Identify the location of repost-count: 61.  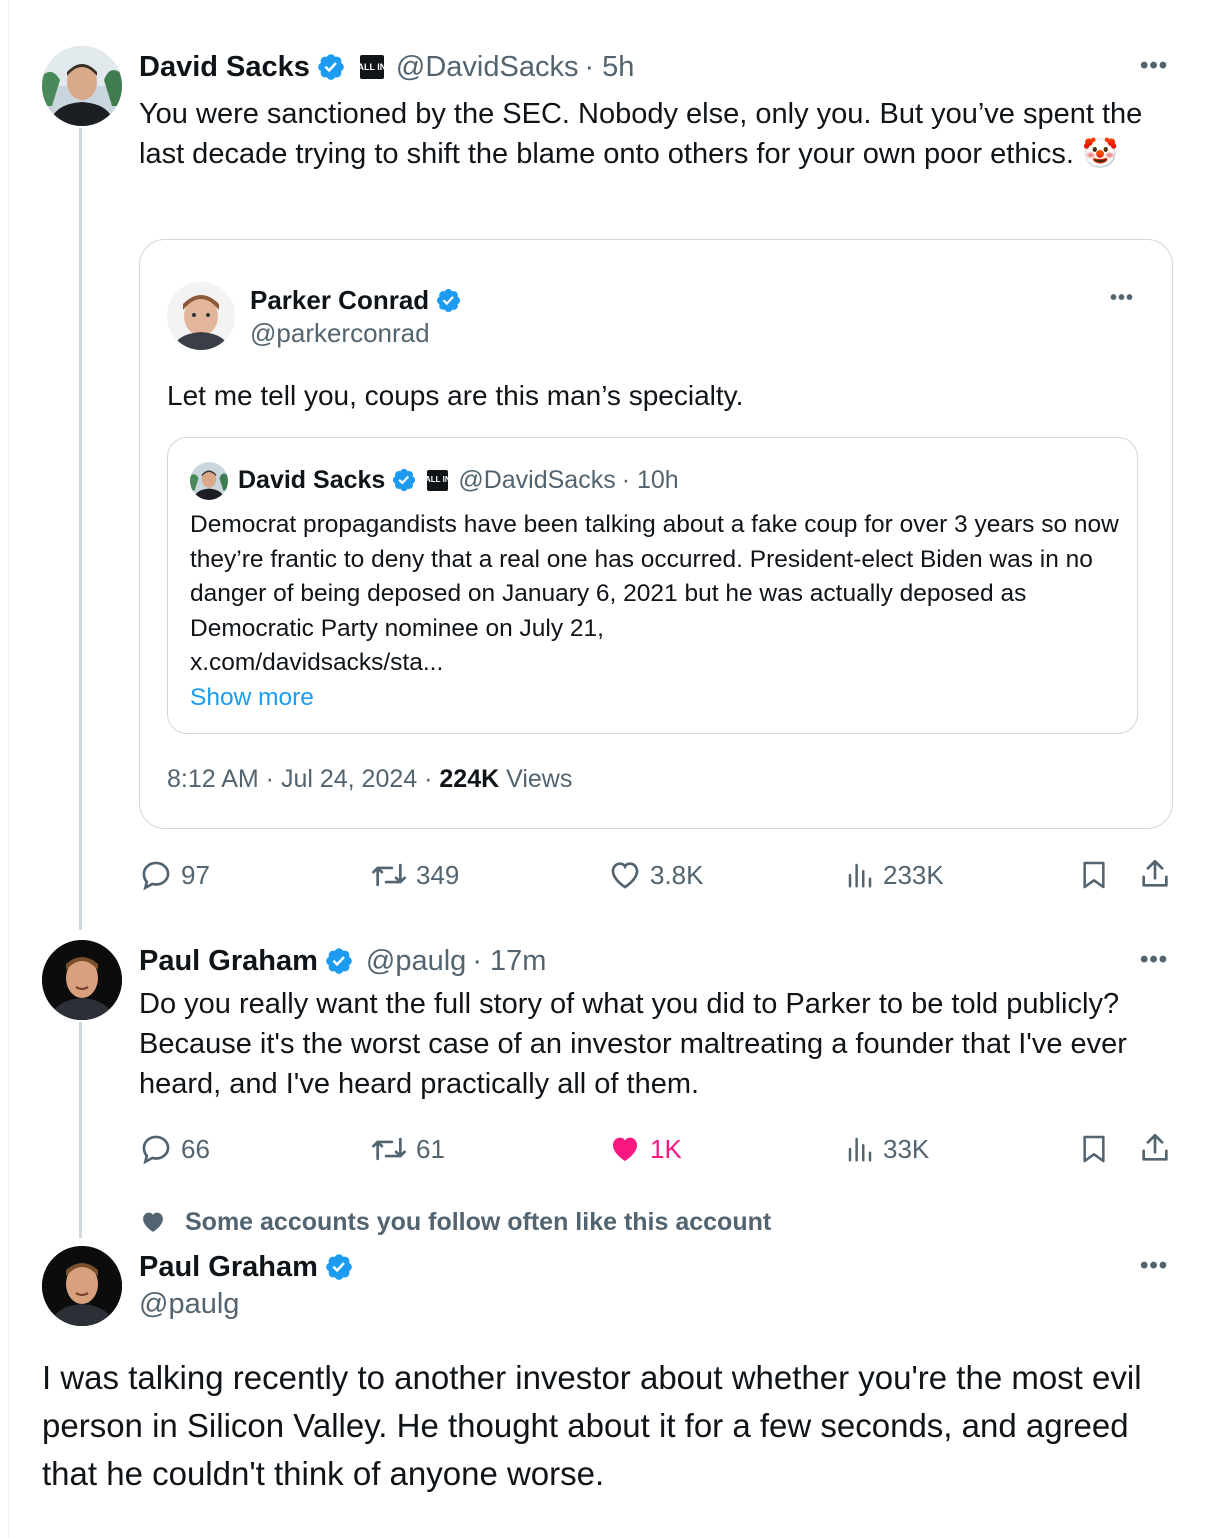
(430, 1148).